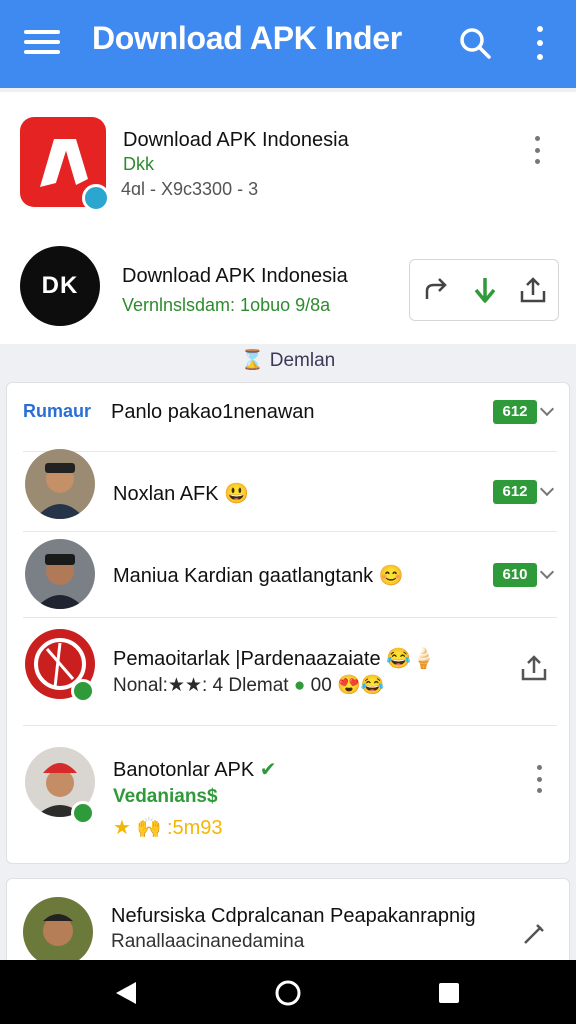 This screenshot has height=1024, width=576. I want to click on dk-logo-icon: DK, so click(60, 286).